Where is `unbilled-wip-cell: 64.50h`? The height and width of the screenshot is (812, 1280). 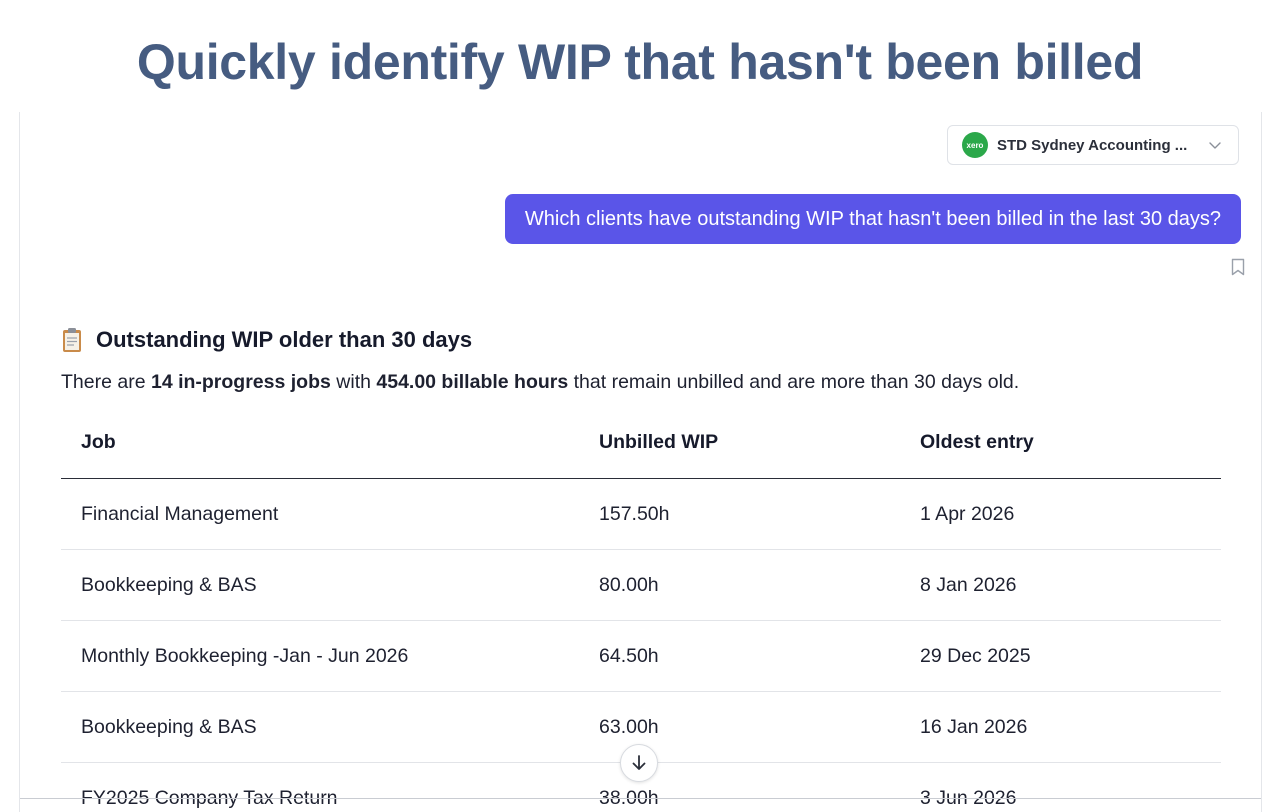
unbilled-wip-cell: 64.50h is located at coordinates (739, 656).